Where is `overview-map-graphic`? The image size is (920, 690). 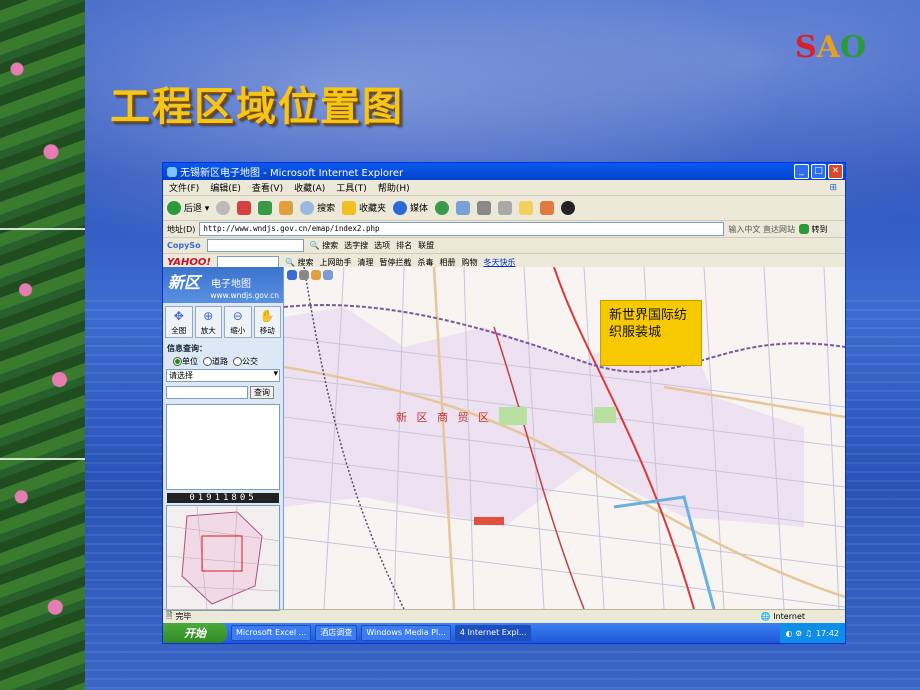 overview-map-graphic is located at coordinates (223, 558).